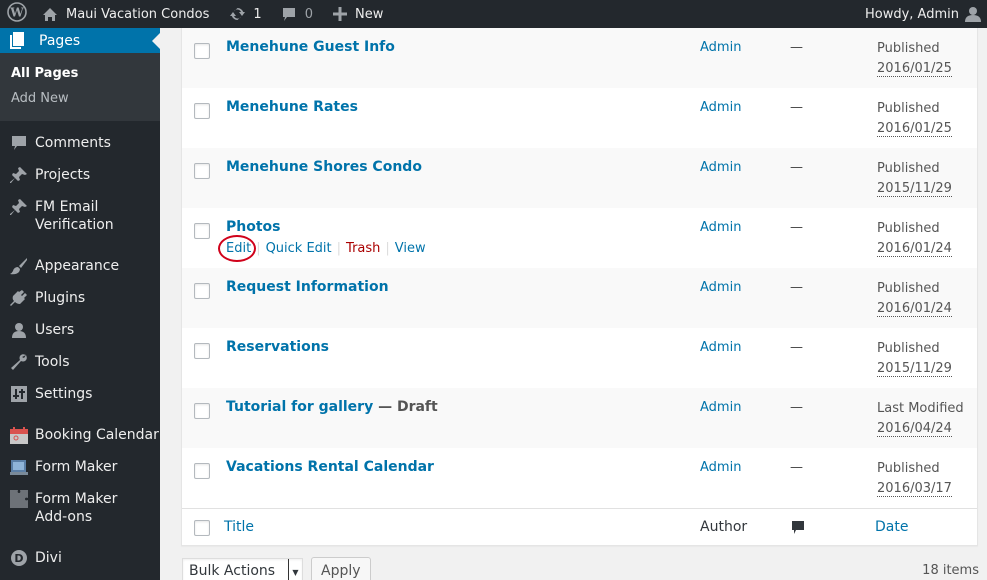 This screenshot has width=987, height=580. What do you see at coordinates (19, 266) in the screenshot?
I see `paintbrush-icon` at bounding box center [19, 266].